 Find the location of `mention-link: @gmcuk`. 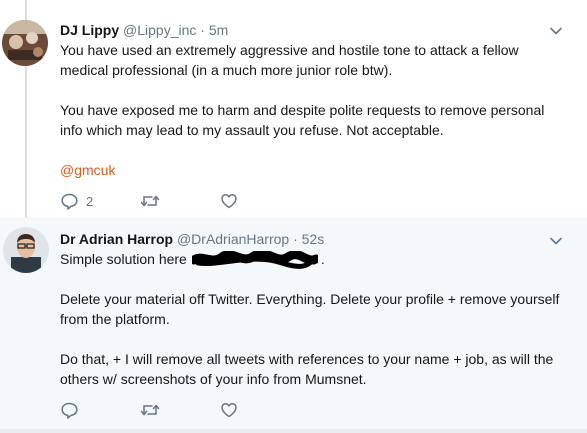

mention-link: @gmcuk is located at coordinates (87, 170).